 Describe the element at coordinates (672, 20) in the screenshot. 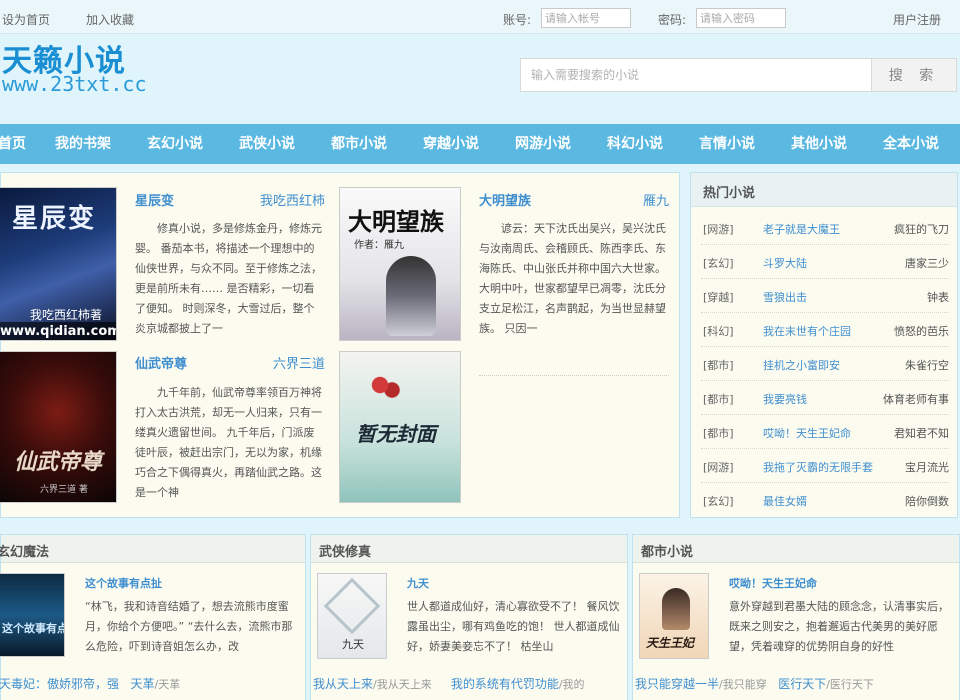

I see `password-label: 密码:` at that location.